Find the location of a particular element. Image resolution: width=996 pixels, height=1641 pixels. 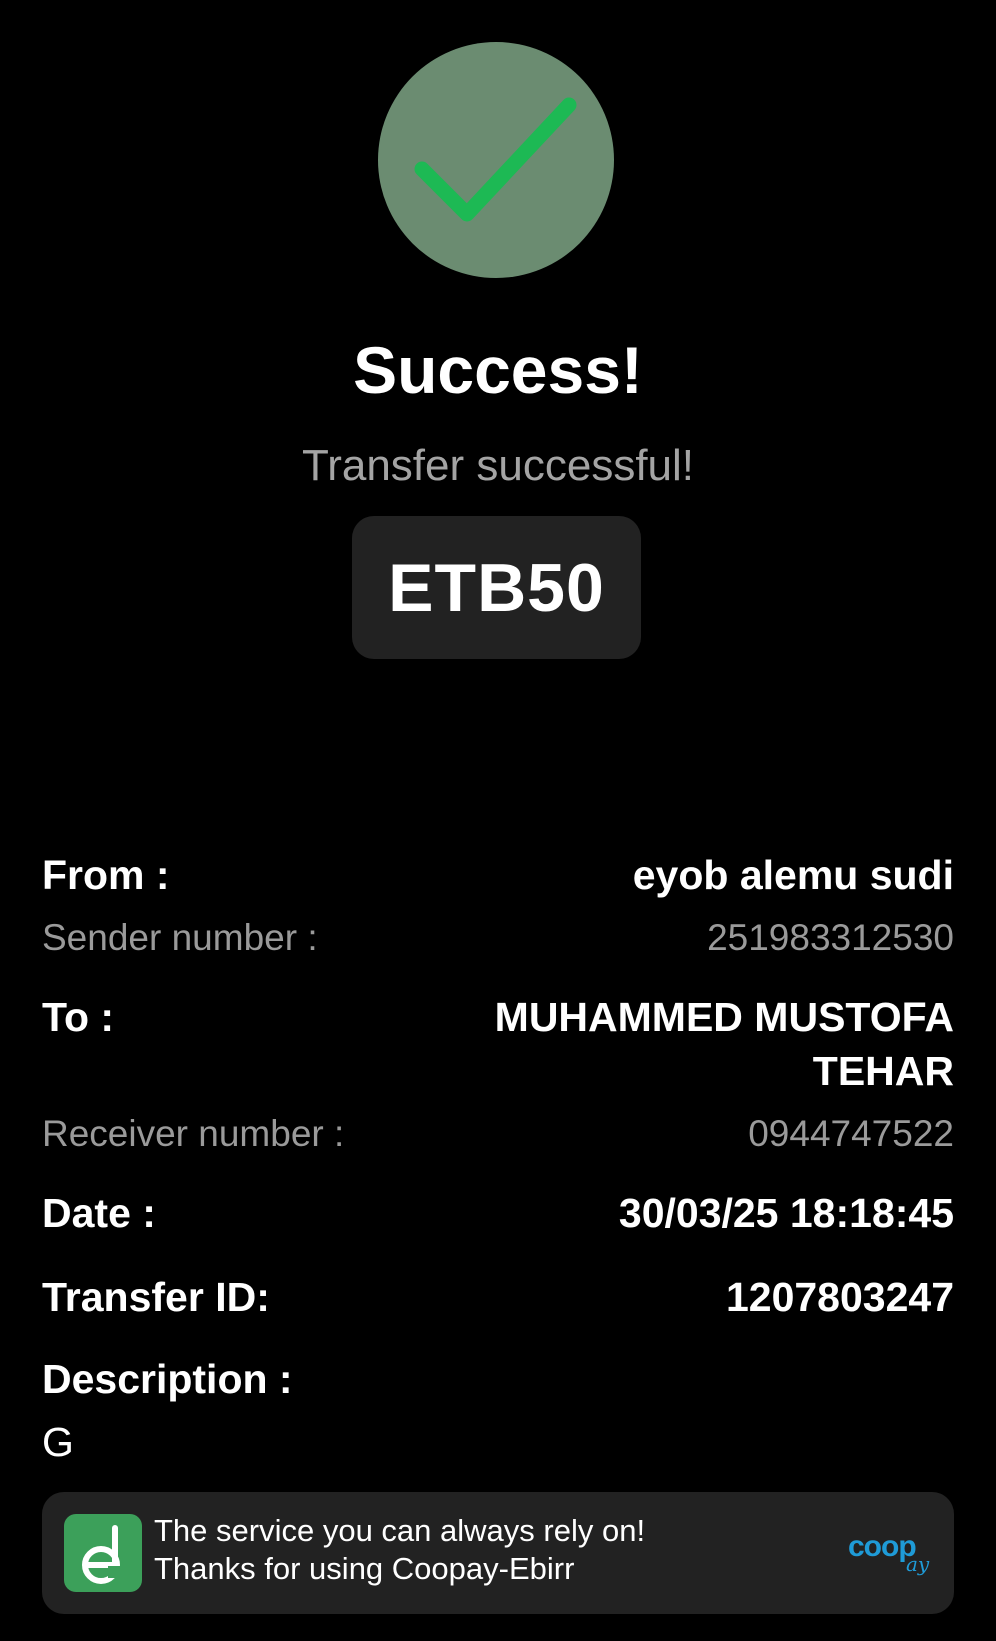

ebirr-logo-icon is located at coordinates (103, 1553).